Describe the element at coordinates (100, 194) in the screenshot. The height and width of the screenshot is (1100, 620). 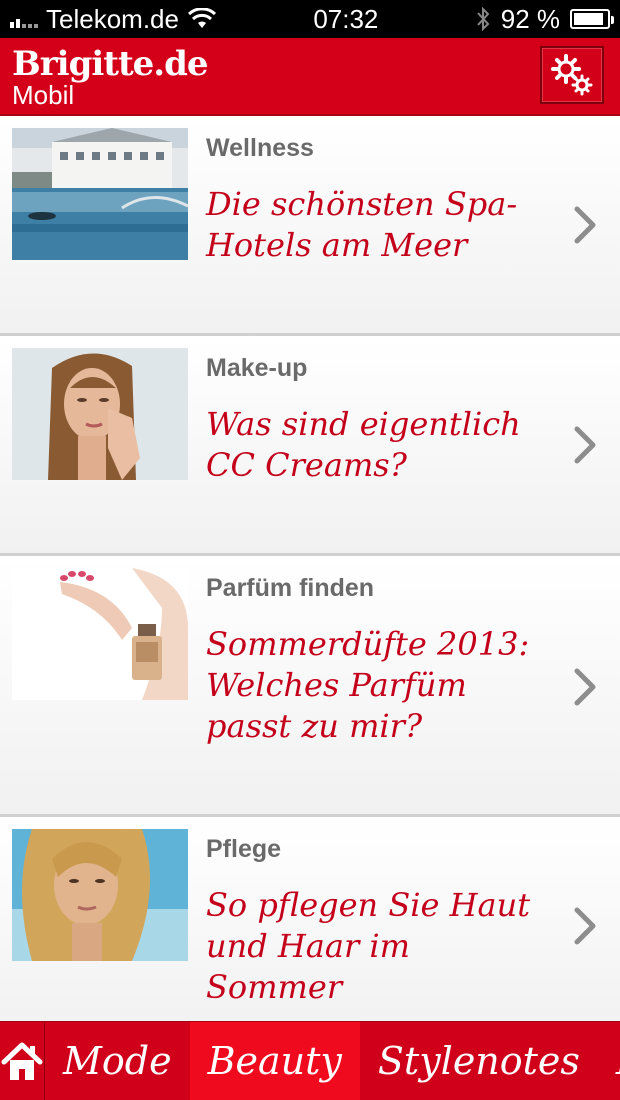
I see `spa-hotel-image` at that location.